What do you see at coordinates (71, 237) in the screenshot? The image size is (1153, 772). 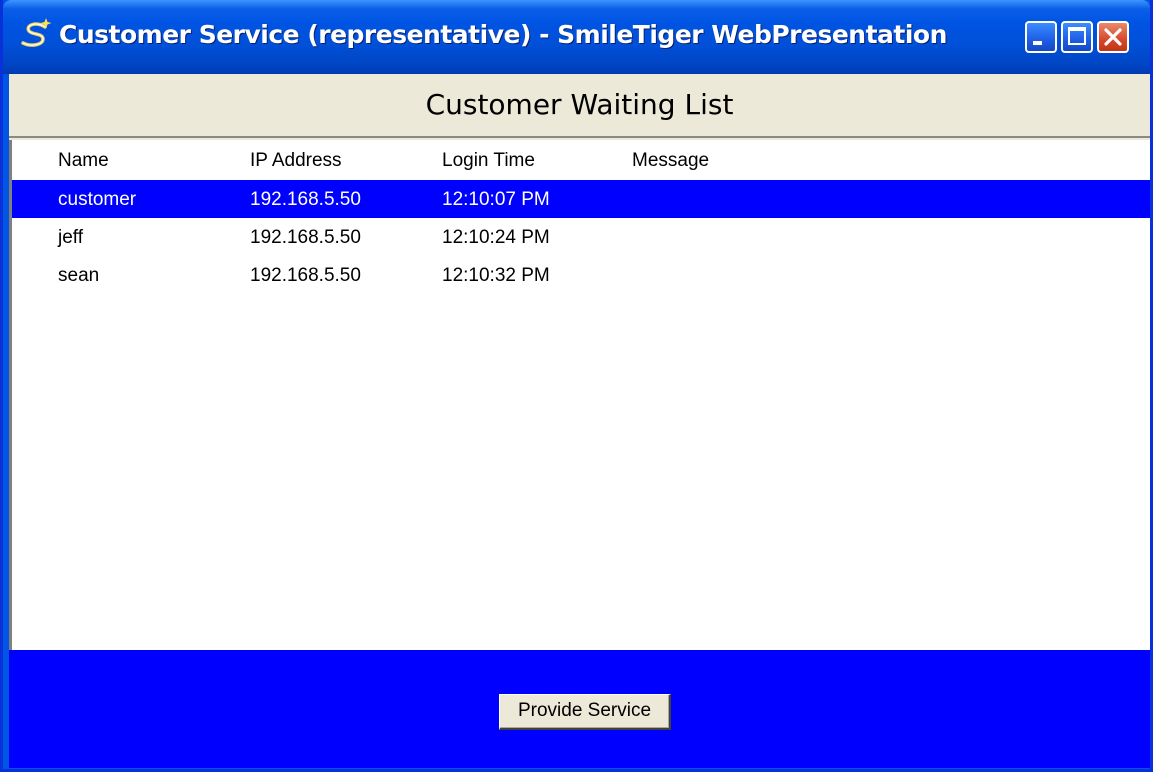 I see `cell-name: jeff` at bounding box center [71, 237].